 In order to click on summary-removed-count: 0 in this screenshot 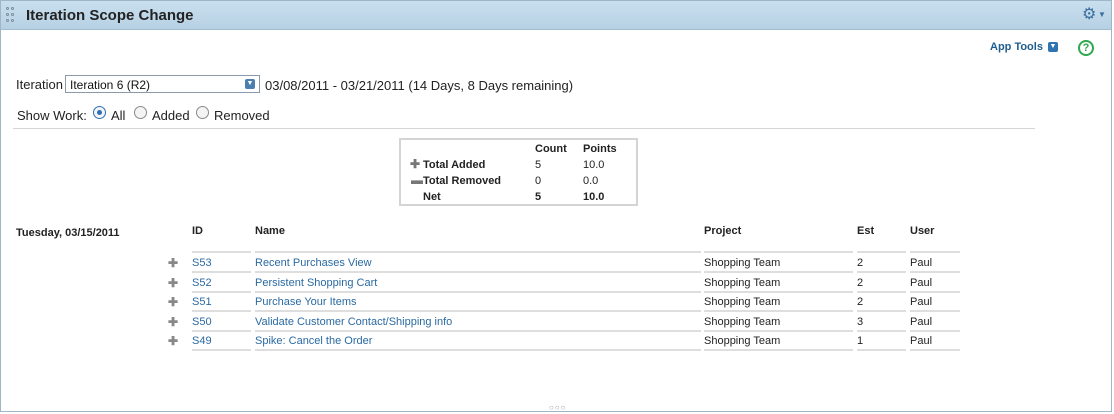, I will do `click(538, 181)`.